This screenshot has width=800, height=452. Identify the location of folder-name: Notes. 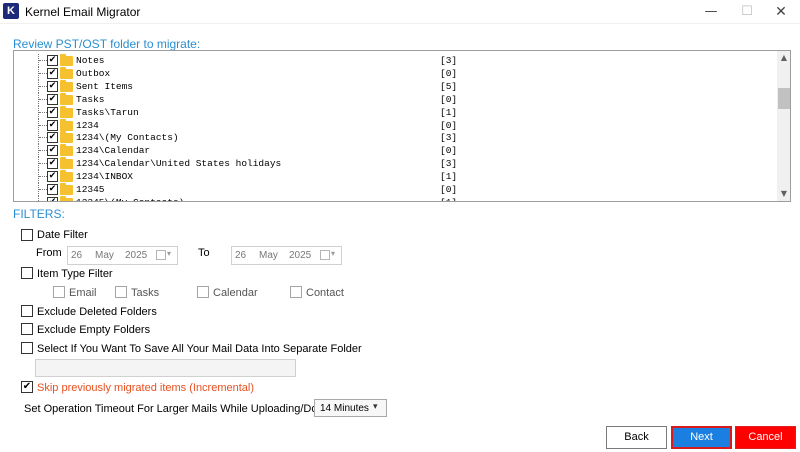
(90, 60).